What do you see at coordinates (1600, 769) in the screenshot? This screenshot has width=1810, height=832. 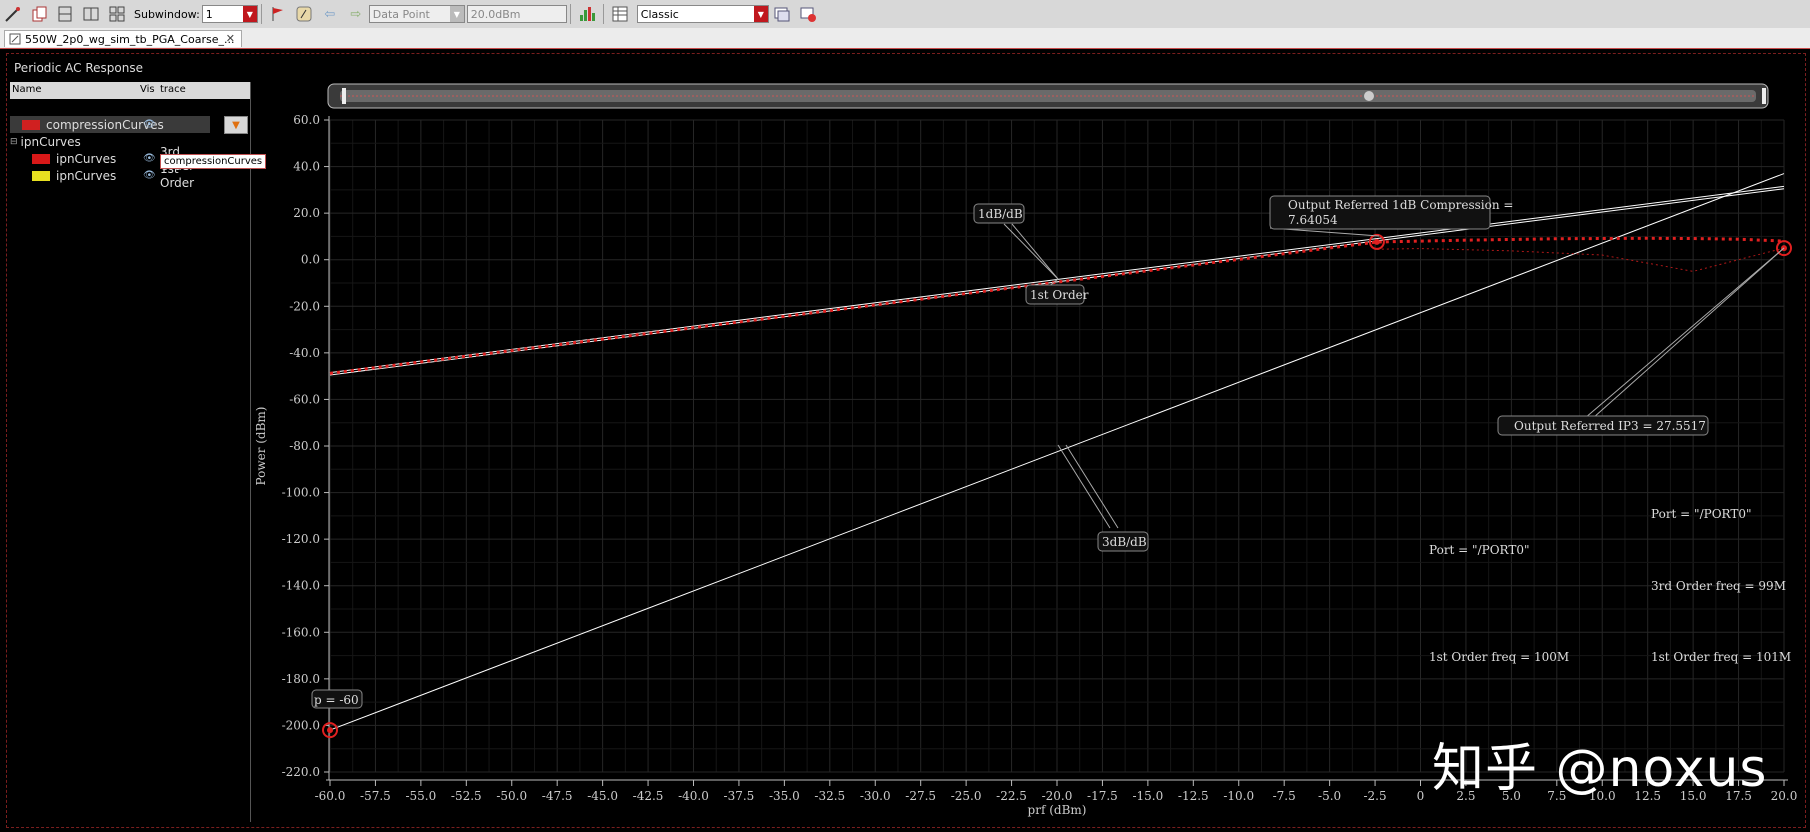 I see `watermark: 知乎 @noxus` at bounding box center [1600, 769].